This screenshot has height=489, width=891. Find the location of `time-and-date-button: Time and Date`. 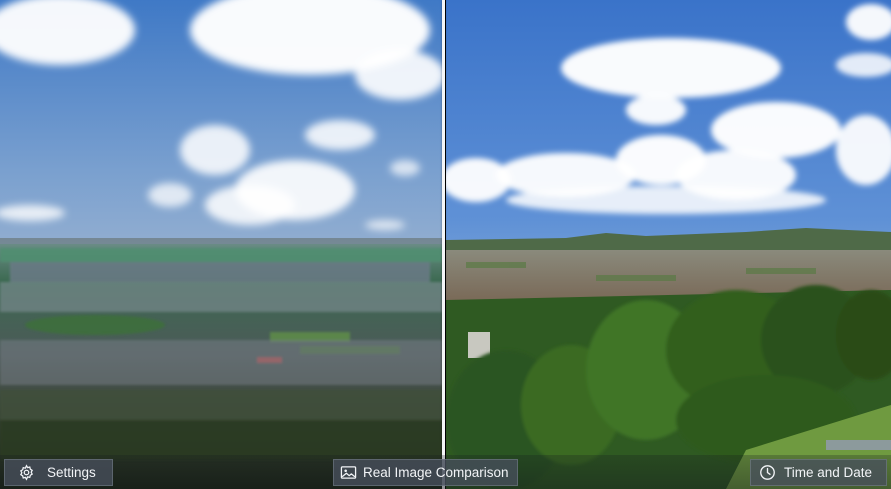

time-and-date-button: Time and Date is located at coordinates (818, 472).